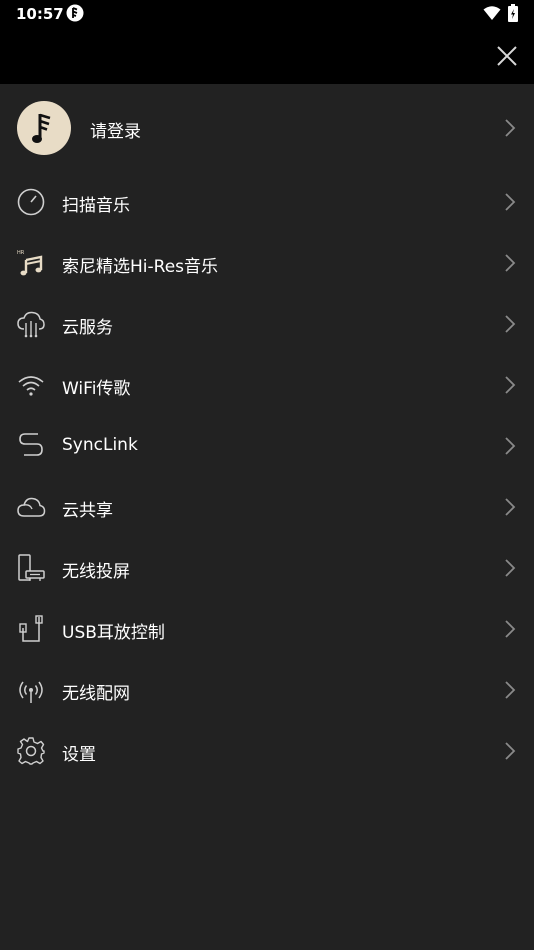 The width and height of the screenshot is (534, 950). Describe the element at coordinates (100, 445) in the screenshot. I see `menu-item-label: SyncLink` at that location.